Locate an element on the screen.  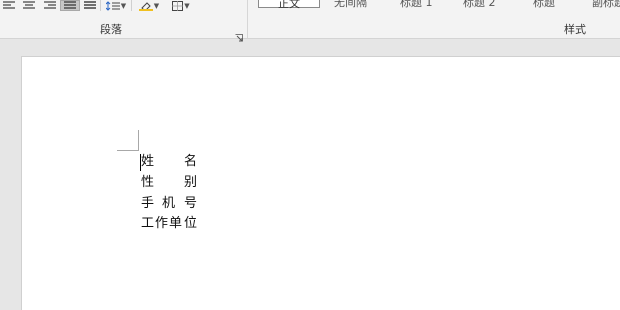
line-char: 别 is located at coordinates (191, 182).